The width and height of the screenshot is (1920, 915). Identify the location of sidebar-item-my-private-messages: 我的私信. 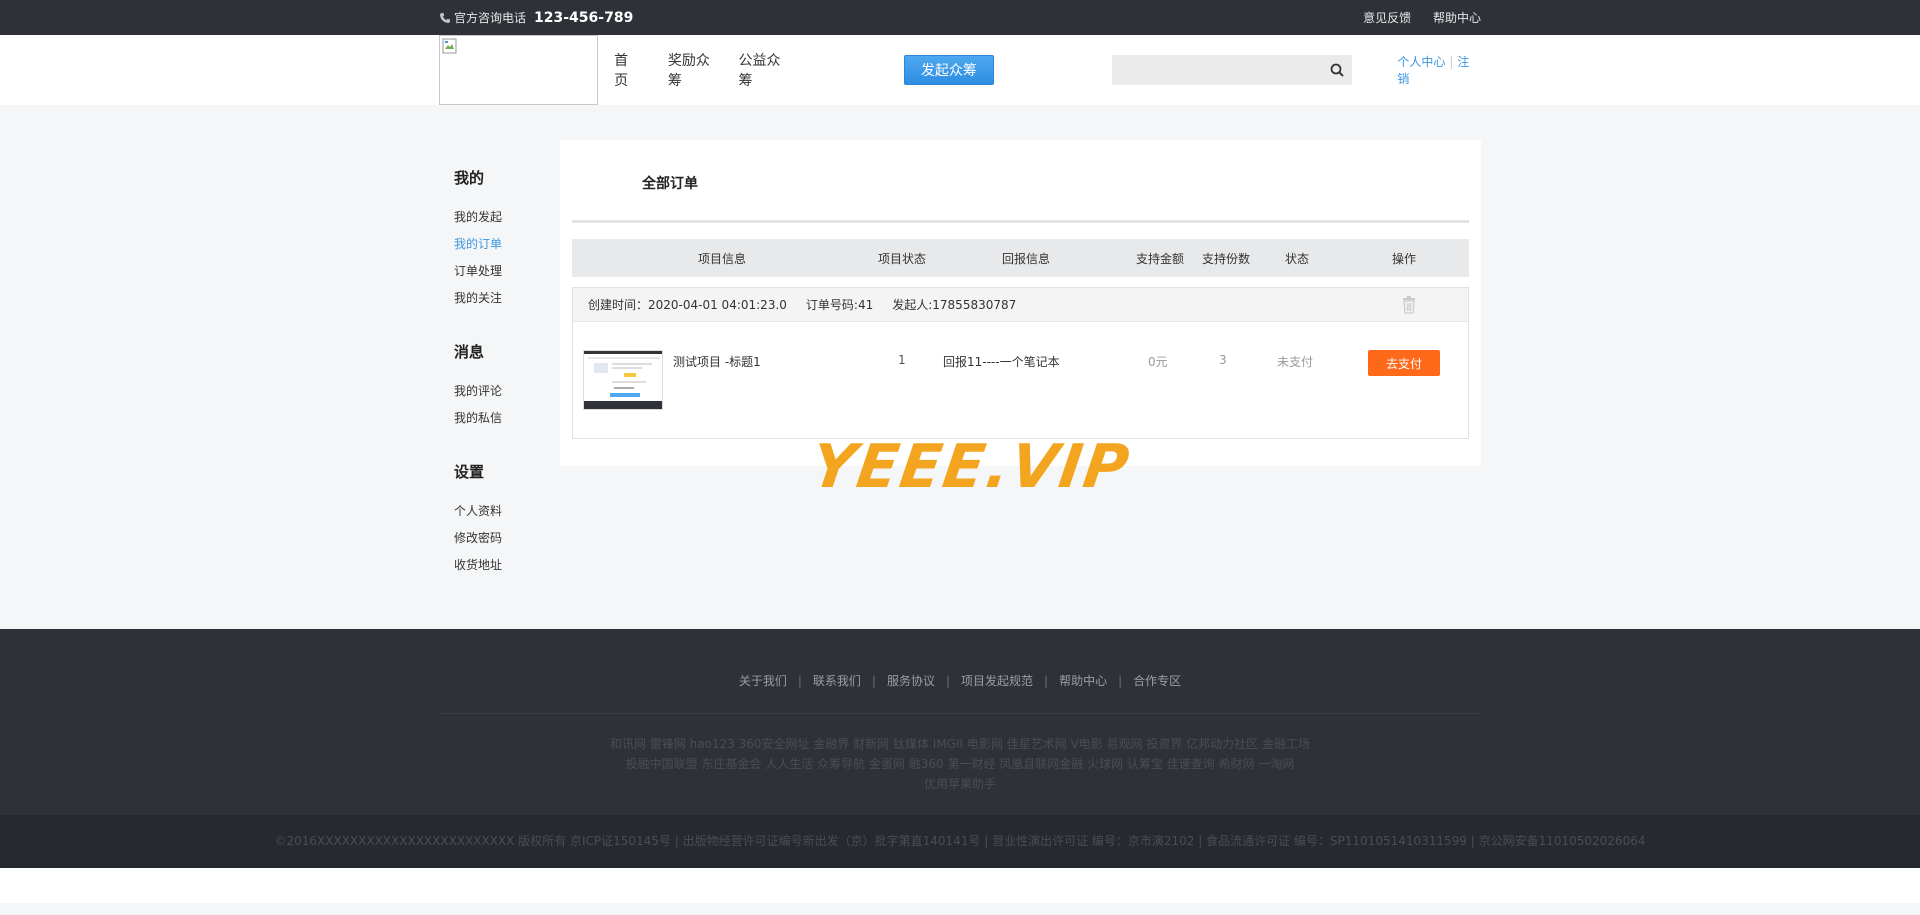
(507, 421).